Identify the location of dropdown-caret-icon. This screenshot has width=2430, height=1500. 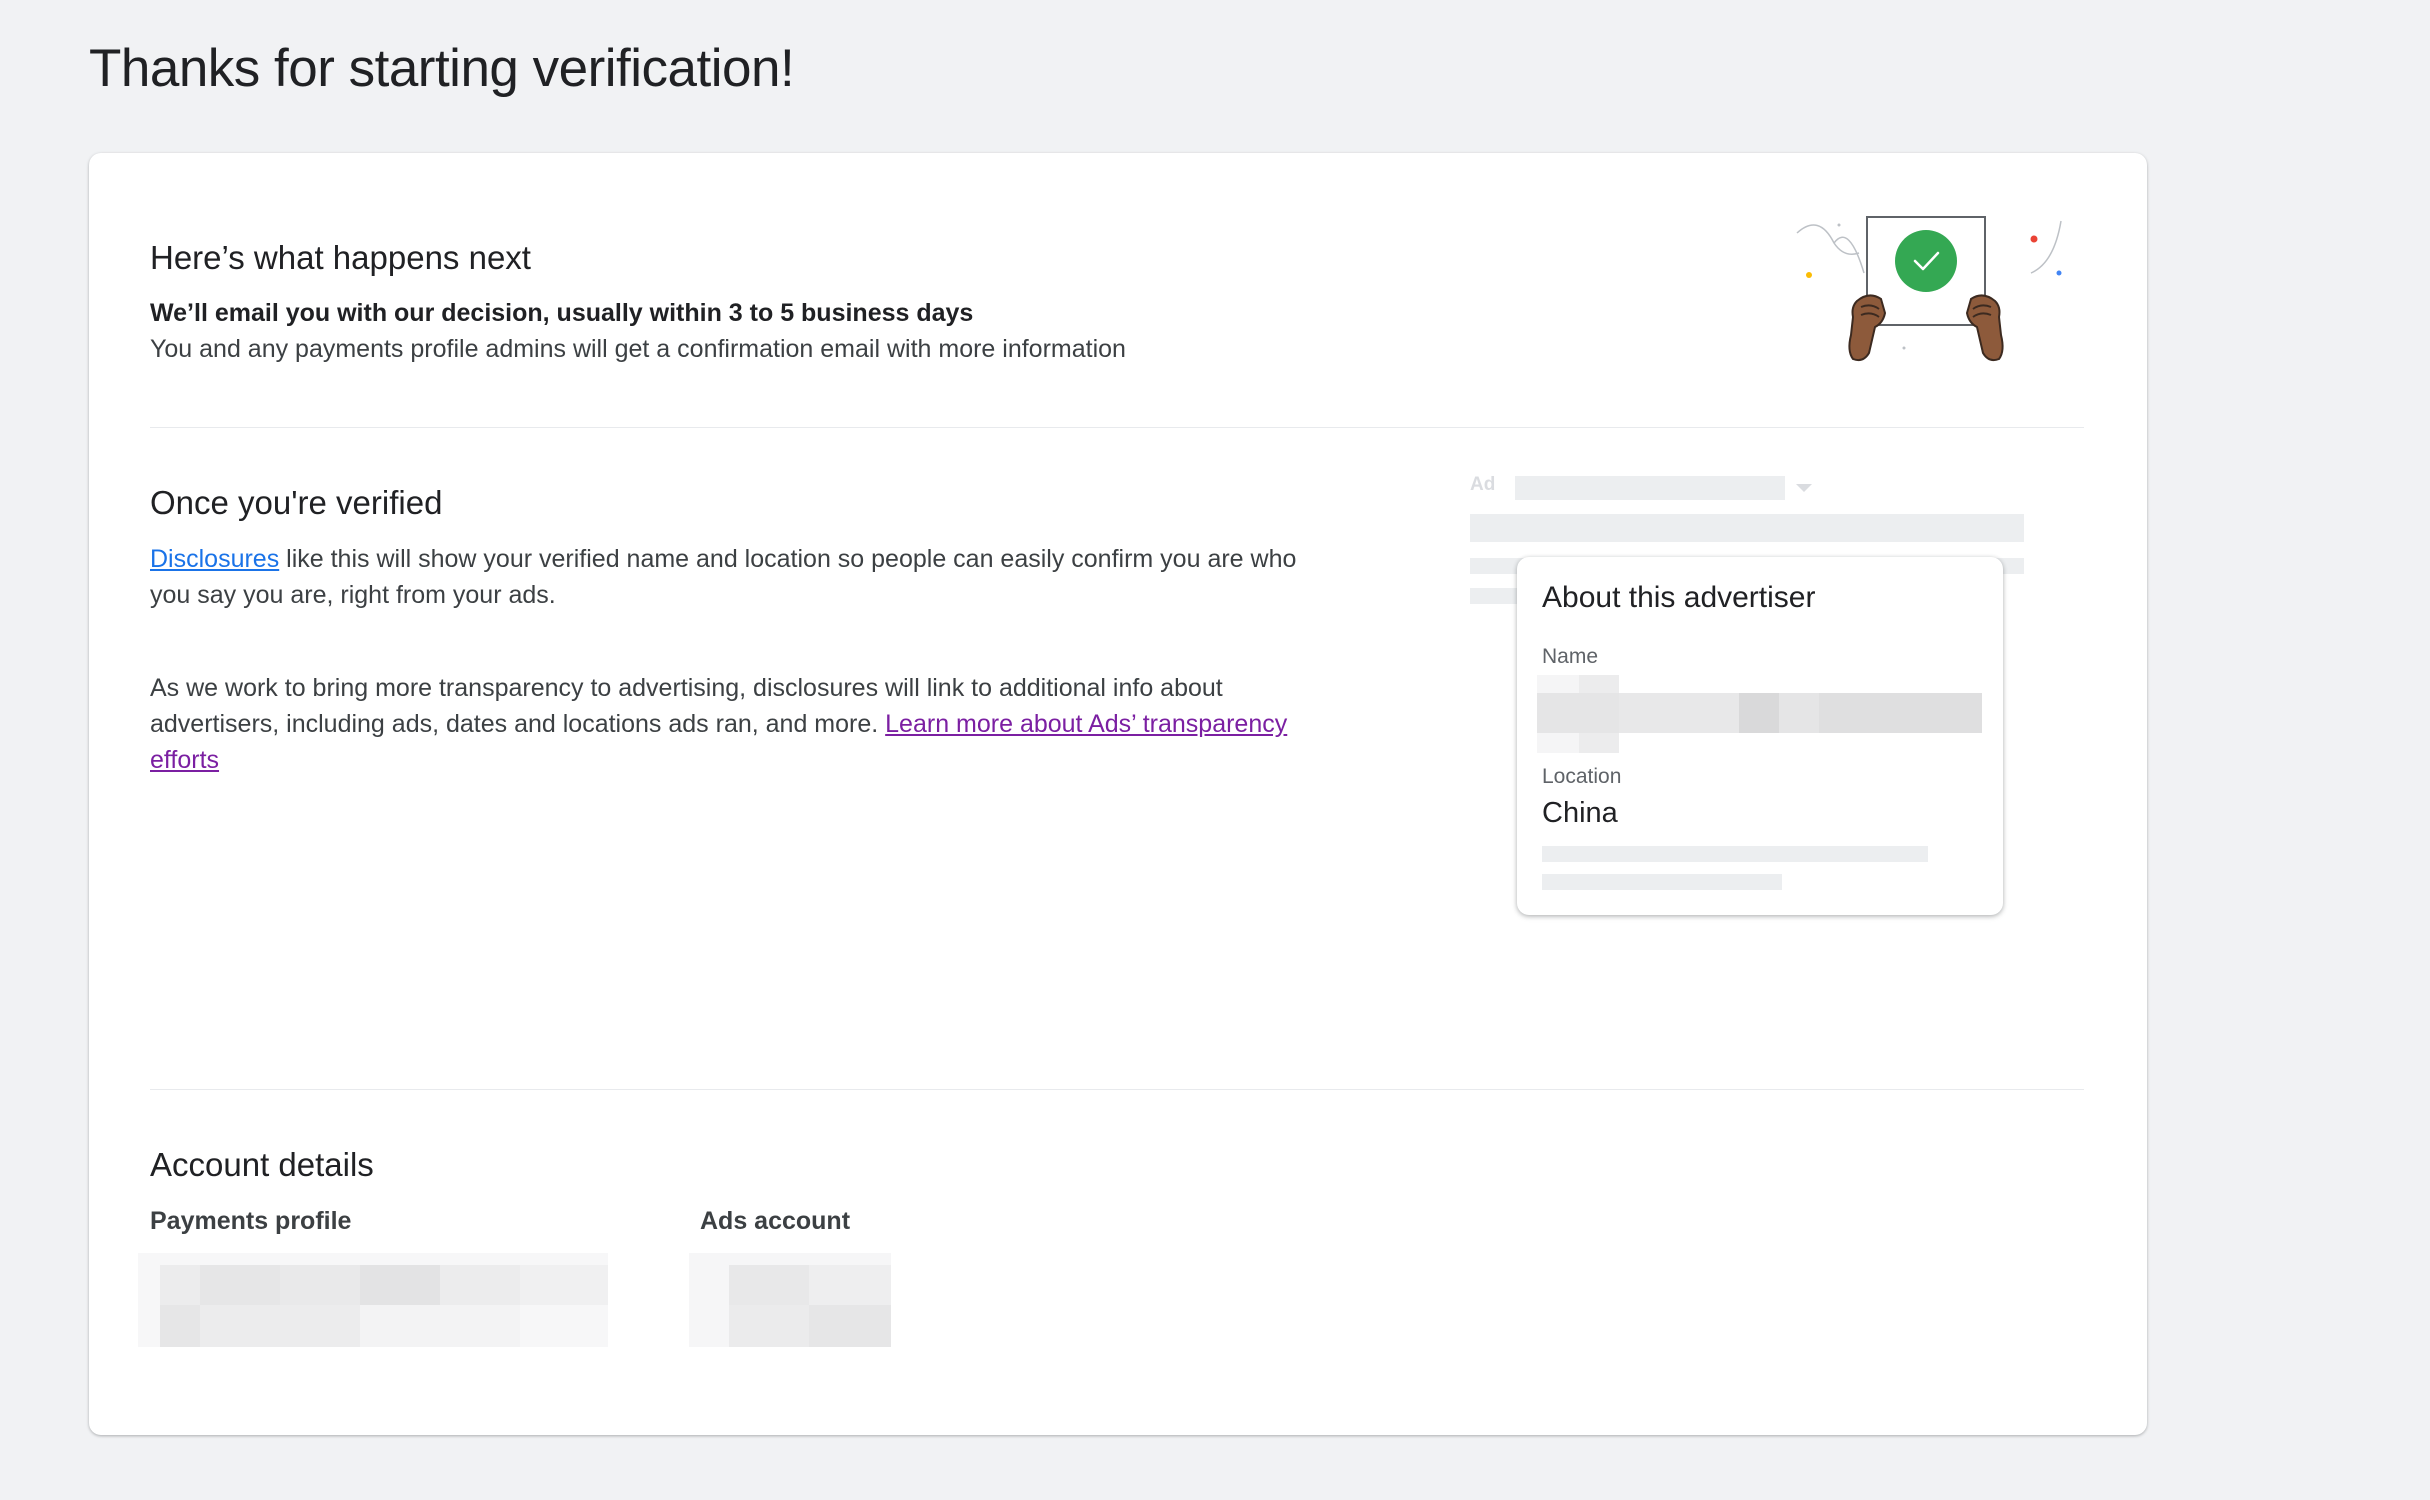
(1804, 488).